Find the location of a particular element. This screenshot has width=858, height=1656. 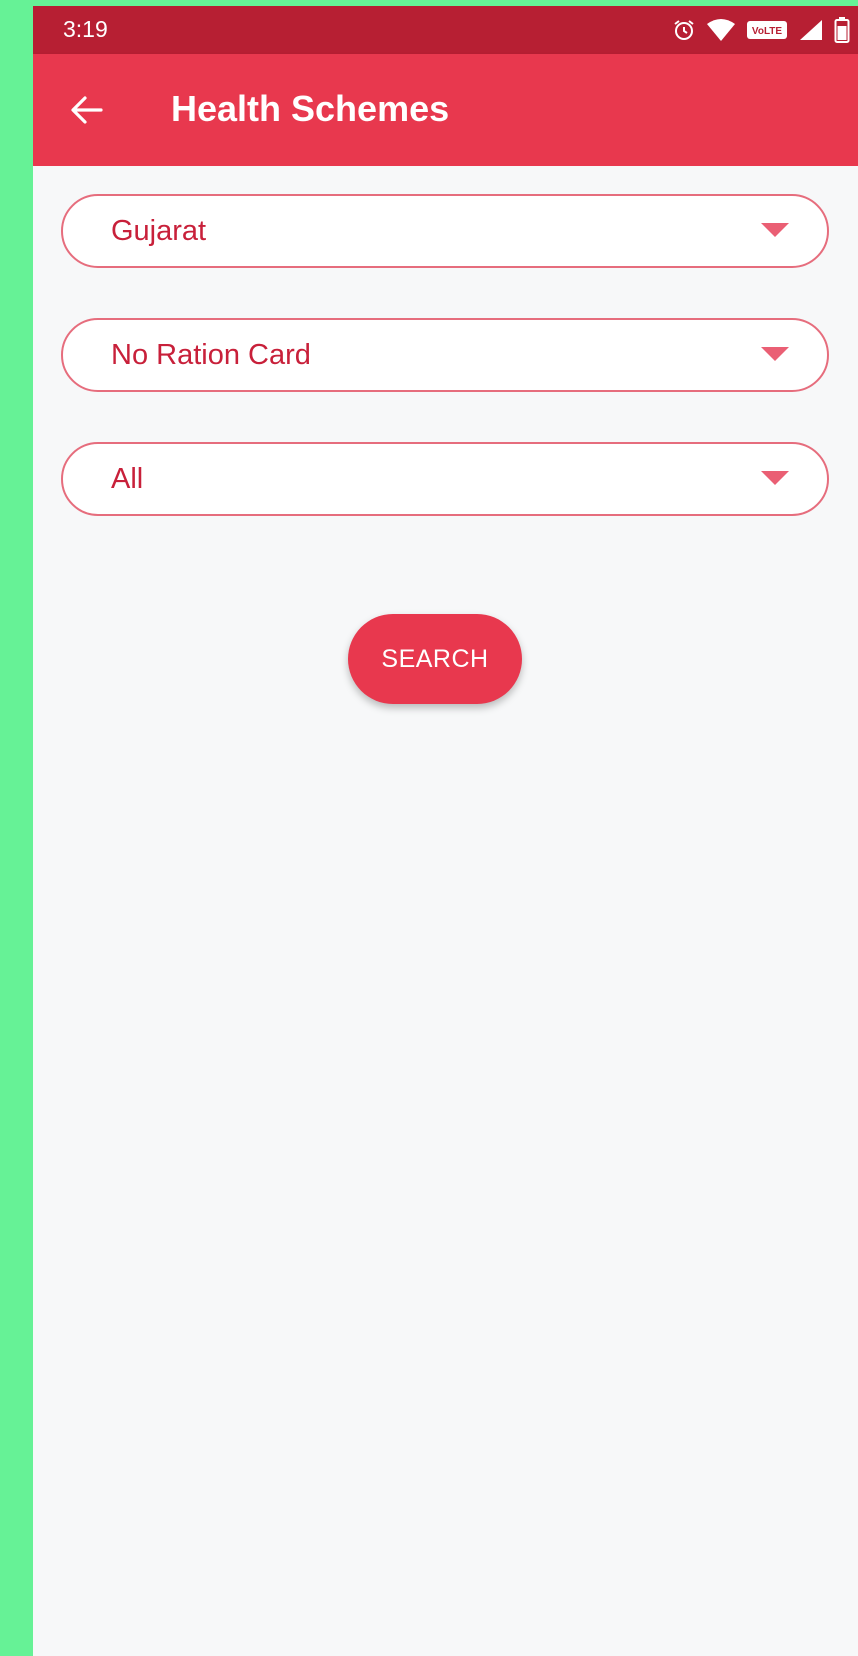

status-time: 3:19 is located at coordinates (85, 29).